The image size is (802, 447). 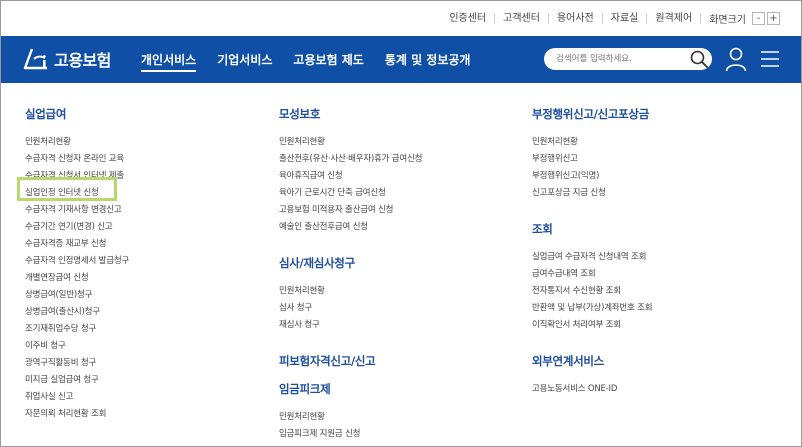 I want to click on logo-text: 고용보험, so click(x=82, y=60).